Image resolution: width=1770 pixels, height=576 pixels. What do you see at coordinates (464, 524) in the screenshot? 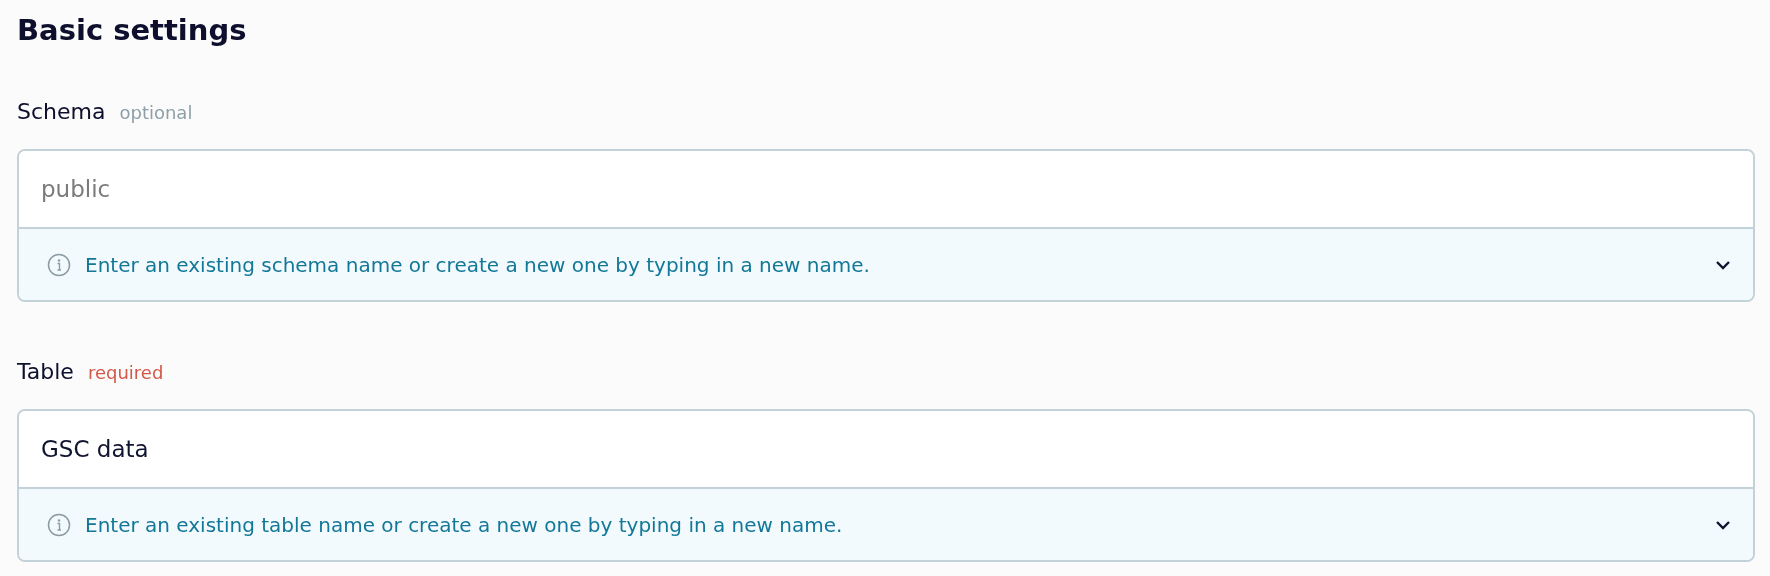
I see `hint-text: Enter an existing table name or create a new one by typing in a new name.` at bounding box center [464, 524].